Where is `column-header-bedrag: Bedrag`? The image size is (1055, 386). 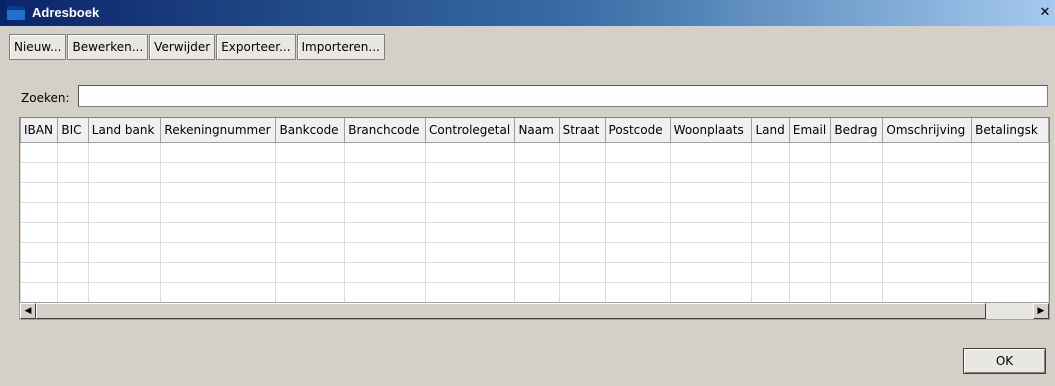 column-header-bedrag: Bedrag is located at coordinates (857, 130).